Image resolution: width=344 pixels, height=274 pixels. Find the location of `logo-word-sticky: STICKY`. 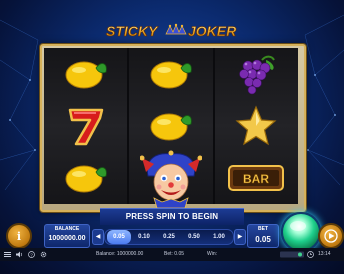

logo-word-sticky: STICKY is located at coordinates (132, 31).